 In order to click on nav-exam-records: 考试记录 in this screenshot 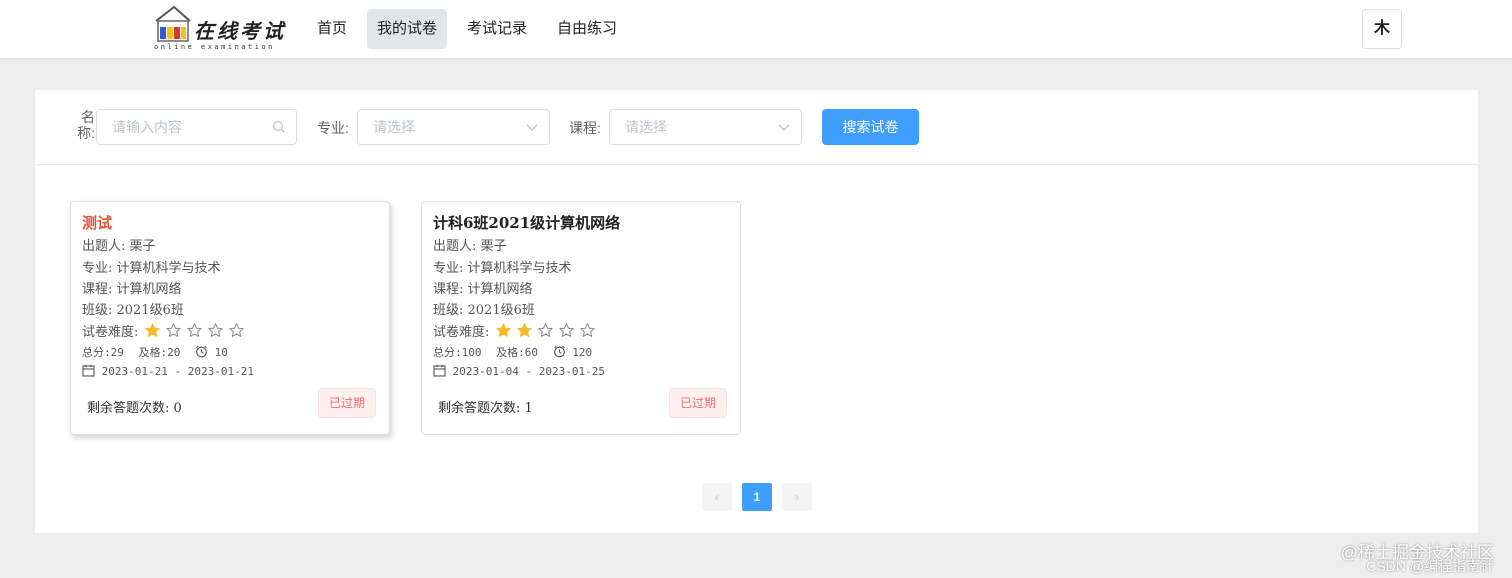, I will do `click(497, 29)`.